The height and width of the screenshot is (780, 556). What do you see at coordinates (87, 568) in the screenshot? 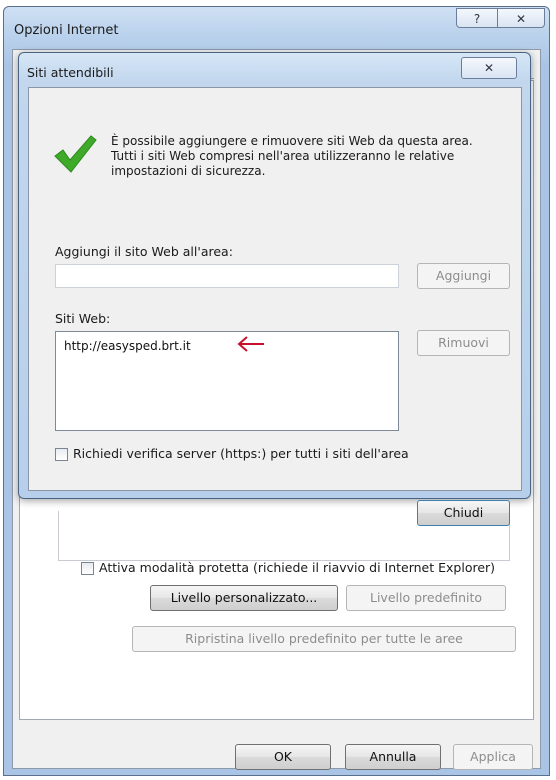
I see `protected-mode-checkbox` at bounding box center [87, 568].